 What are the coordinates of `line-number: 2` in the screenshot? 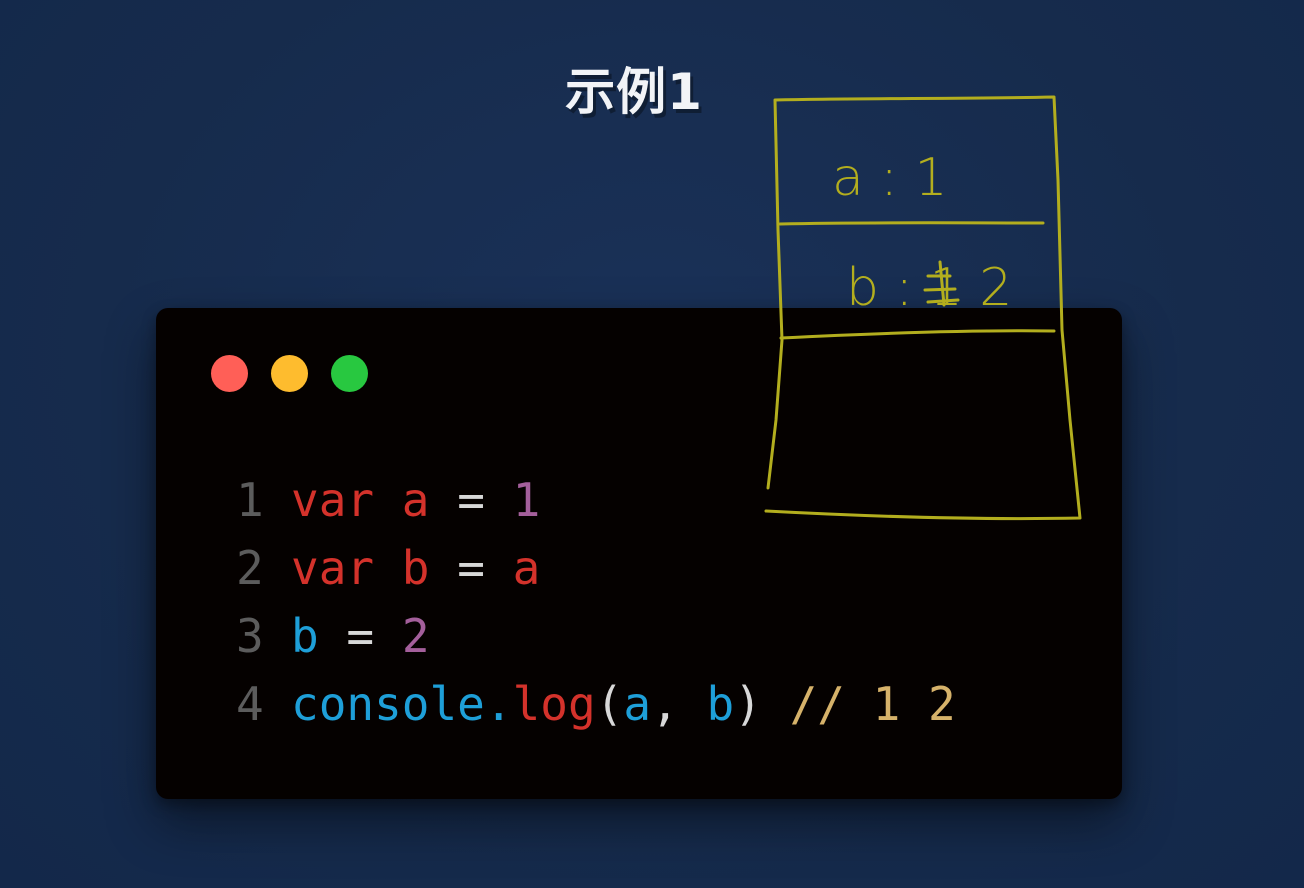 It's located at (250, 568).